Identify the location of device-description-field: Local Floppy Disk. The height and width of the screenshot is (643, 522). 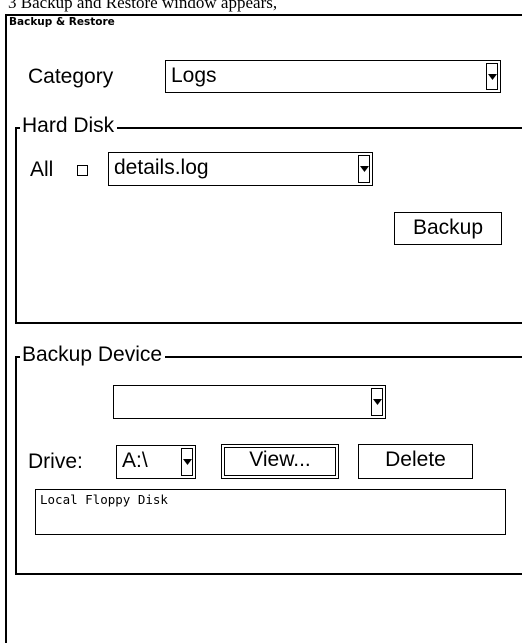
(270, 512).